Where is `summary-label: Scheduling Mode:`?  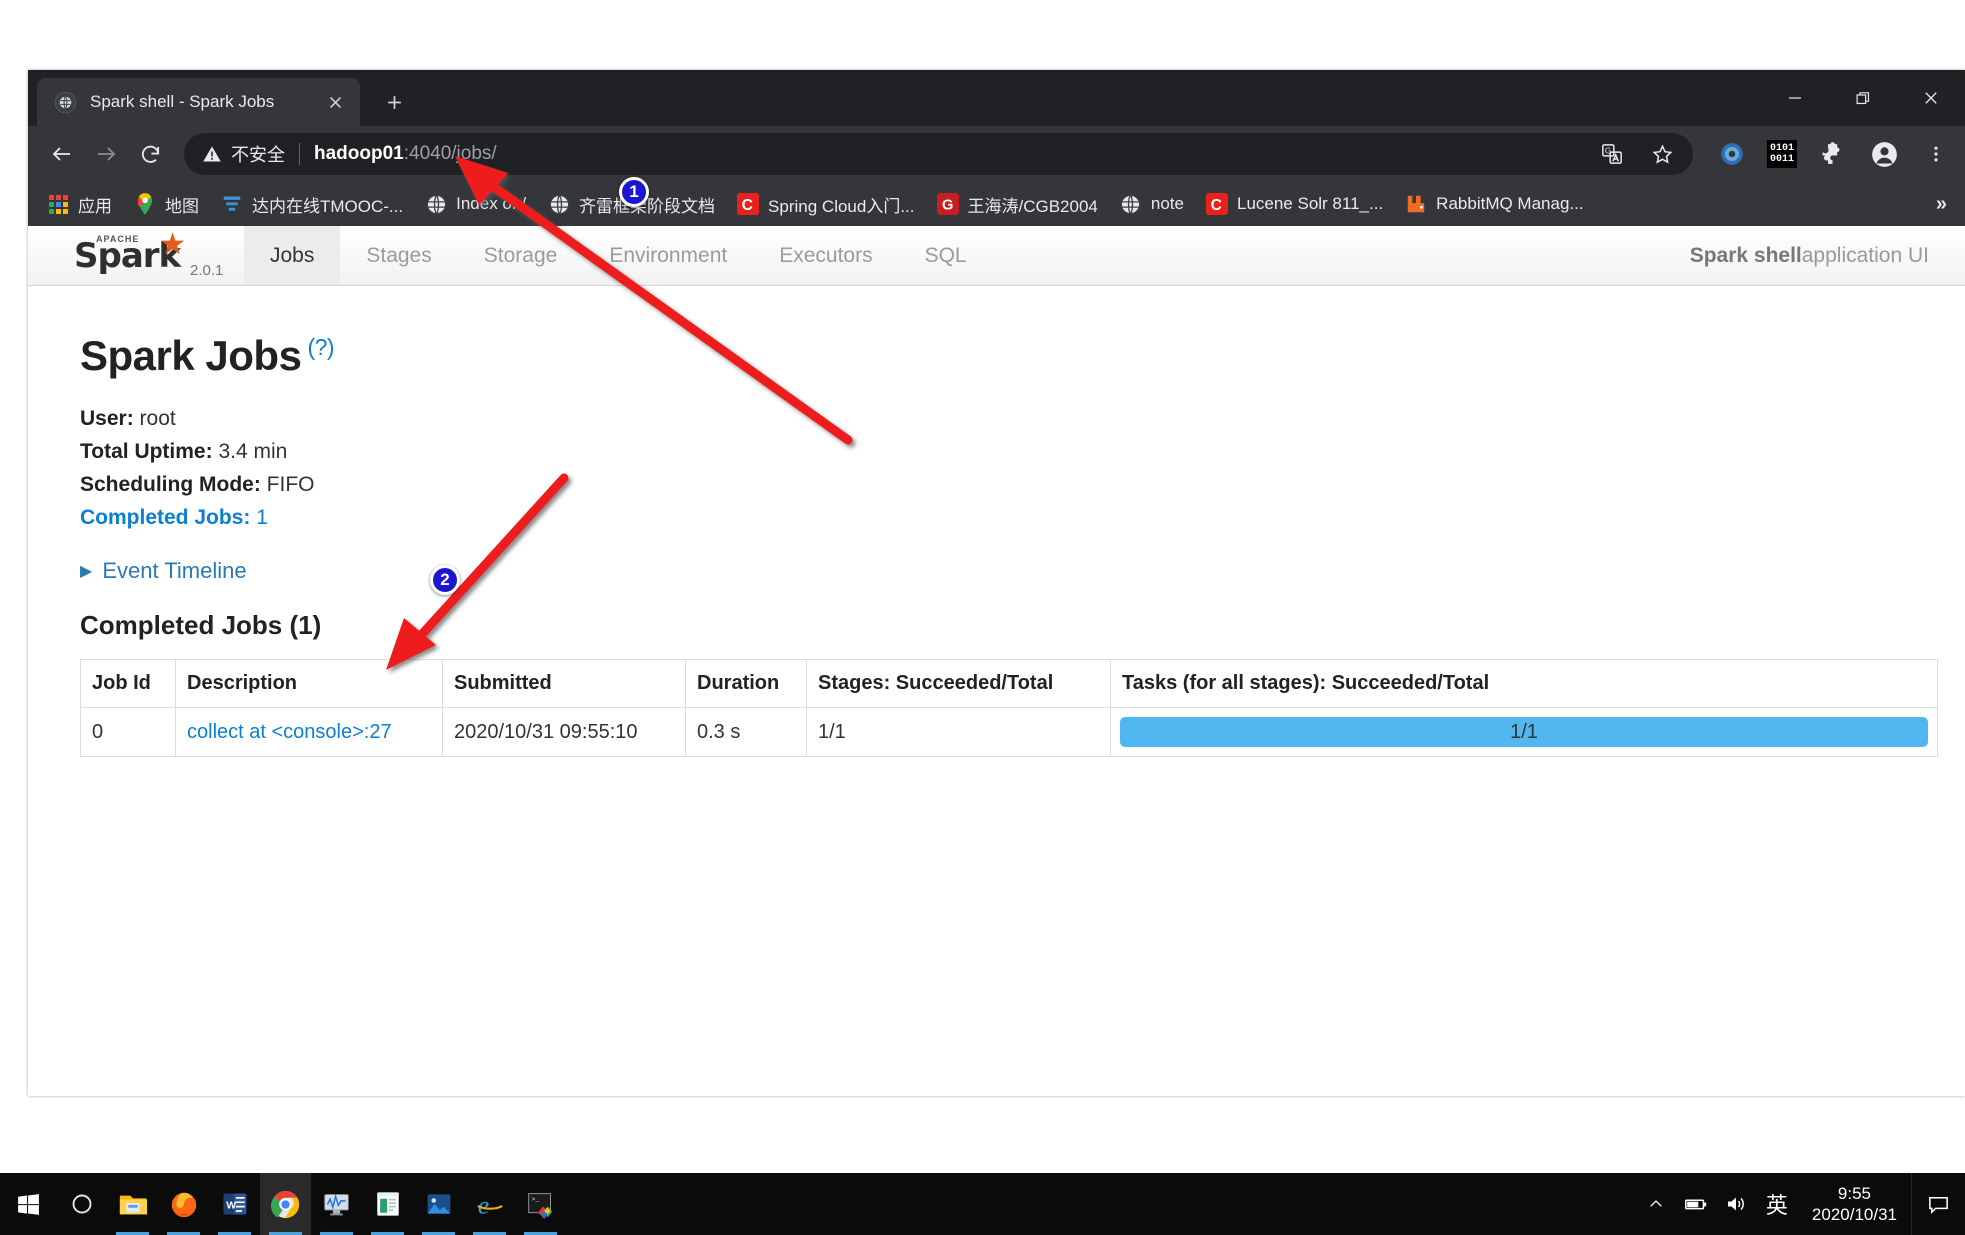
summary-label: Scheduling Mode: is located at coordinates (170, 484).